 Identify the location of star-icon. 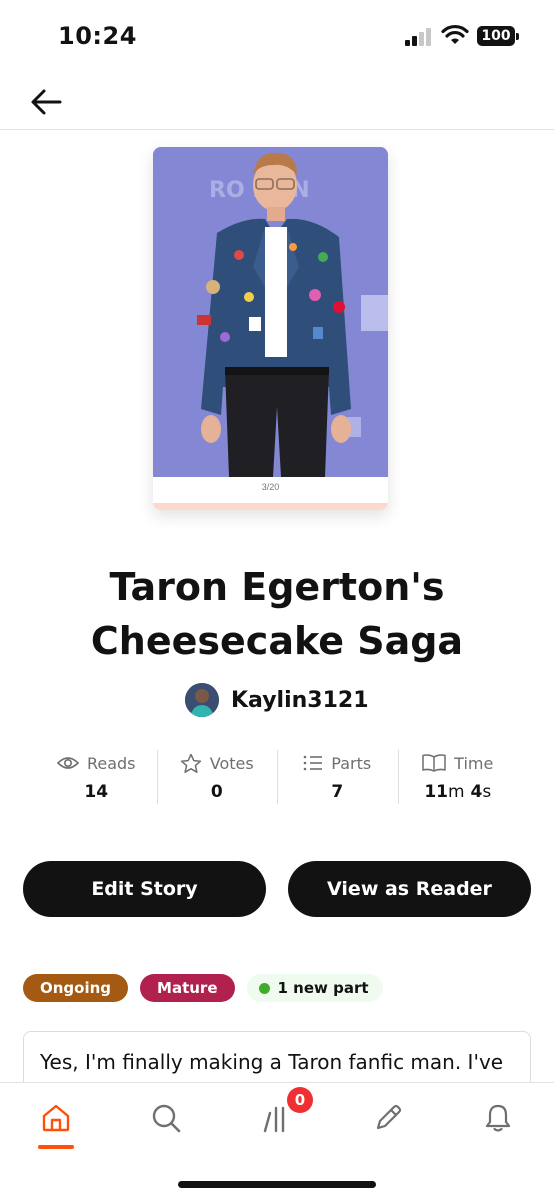
(190, 763).